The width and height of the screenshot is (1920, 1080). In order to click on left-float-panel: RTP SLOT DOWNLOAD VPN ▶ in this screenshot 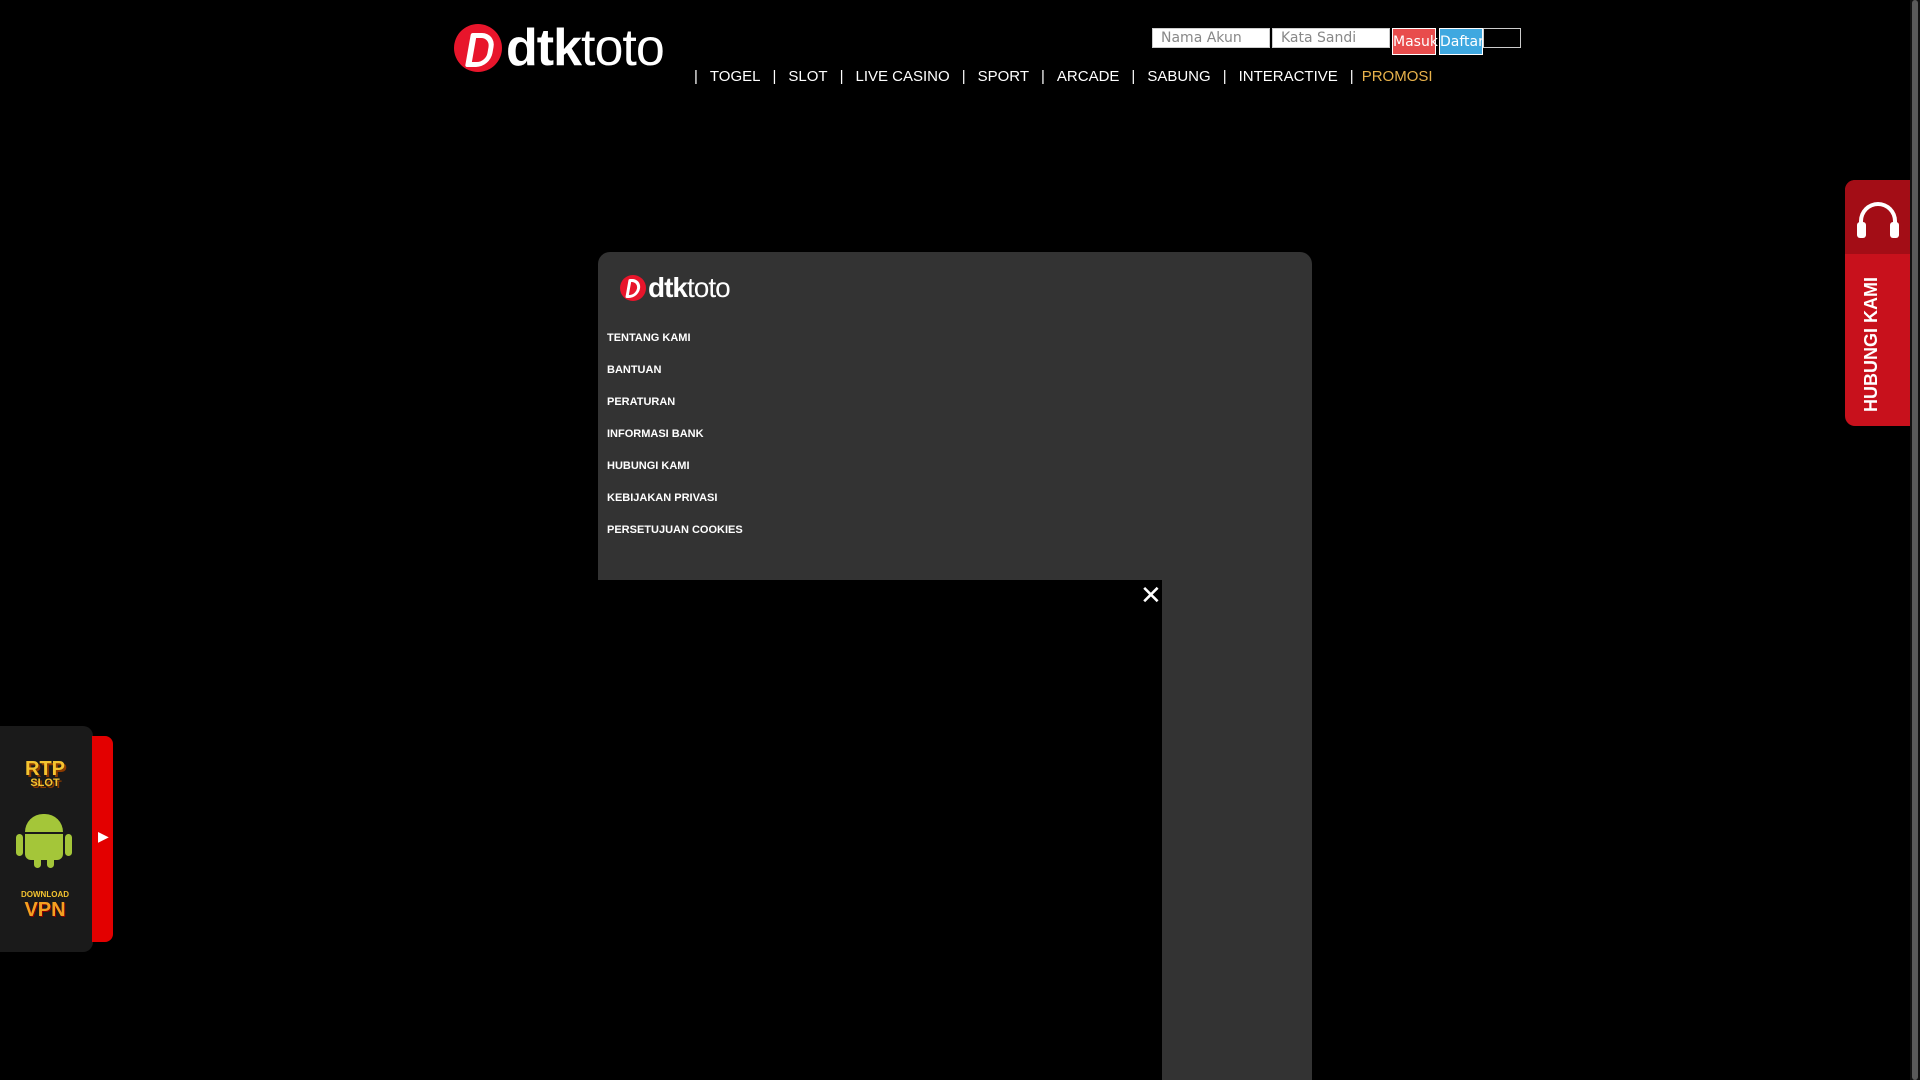, I will do `click(56, 839)`.